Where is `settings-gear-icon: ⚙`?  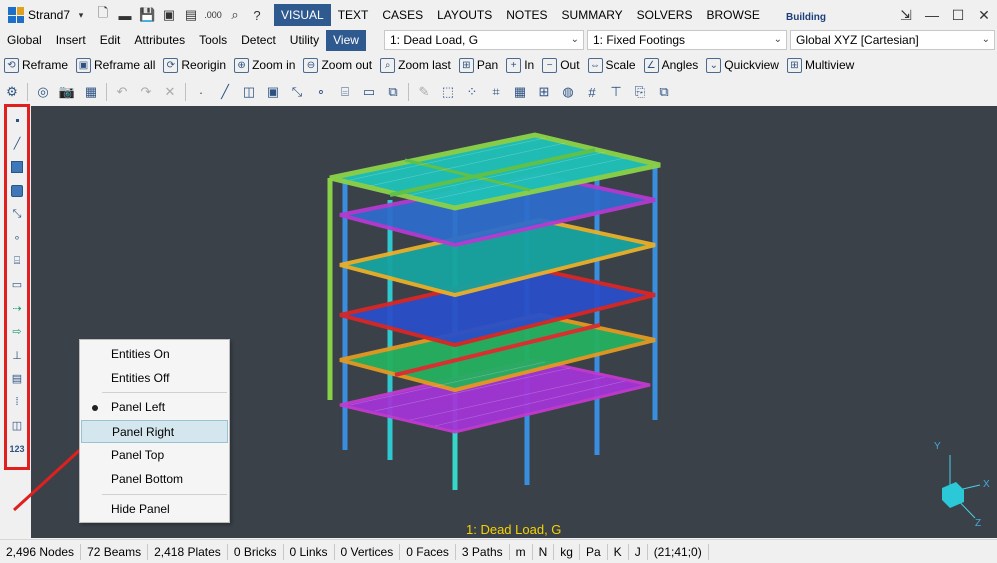
settings-gear-icon: ⚙ is located at coordinates (12, 92).